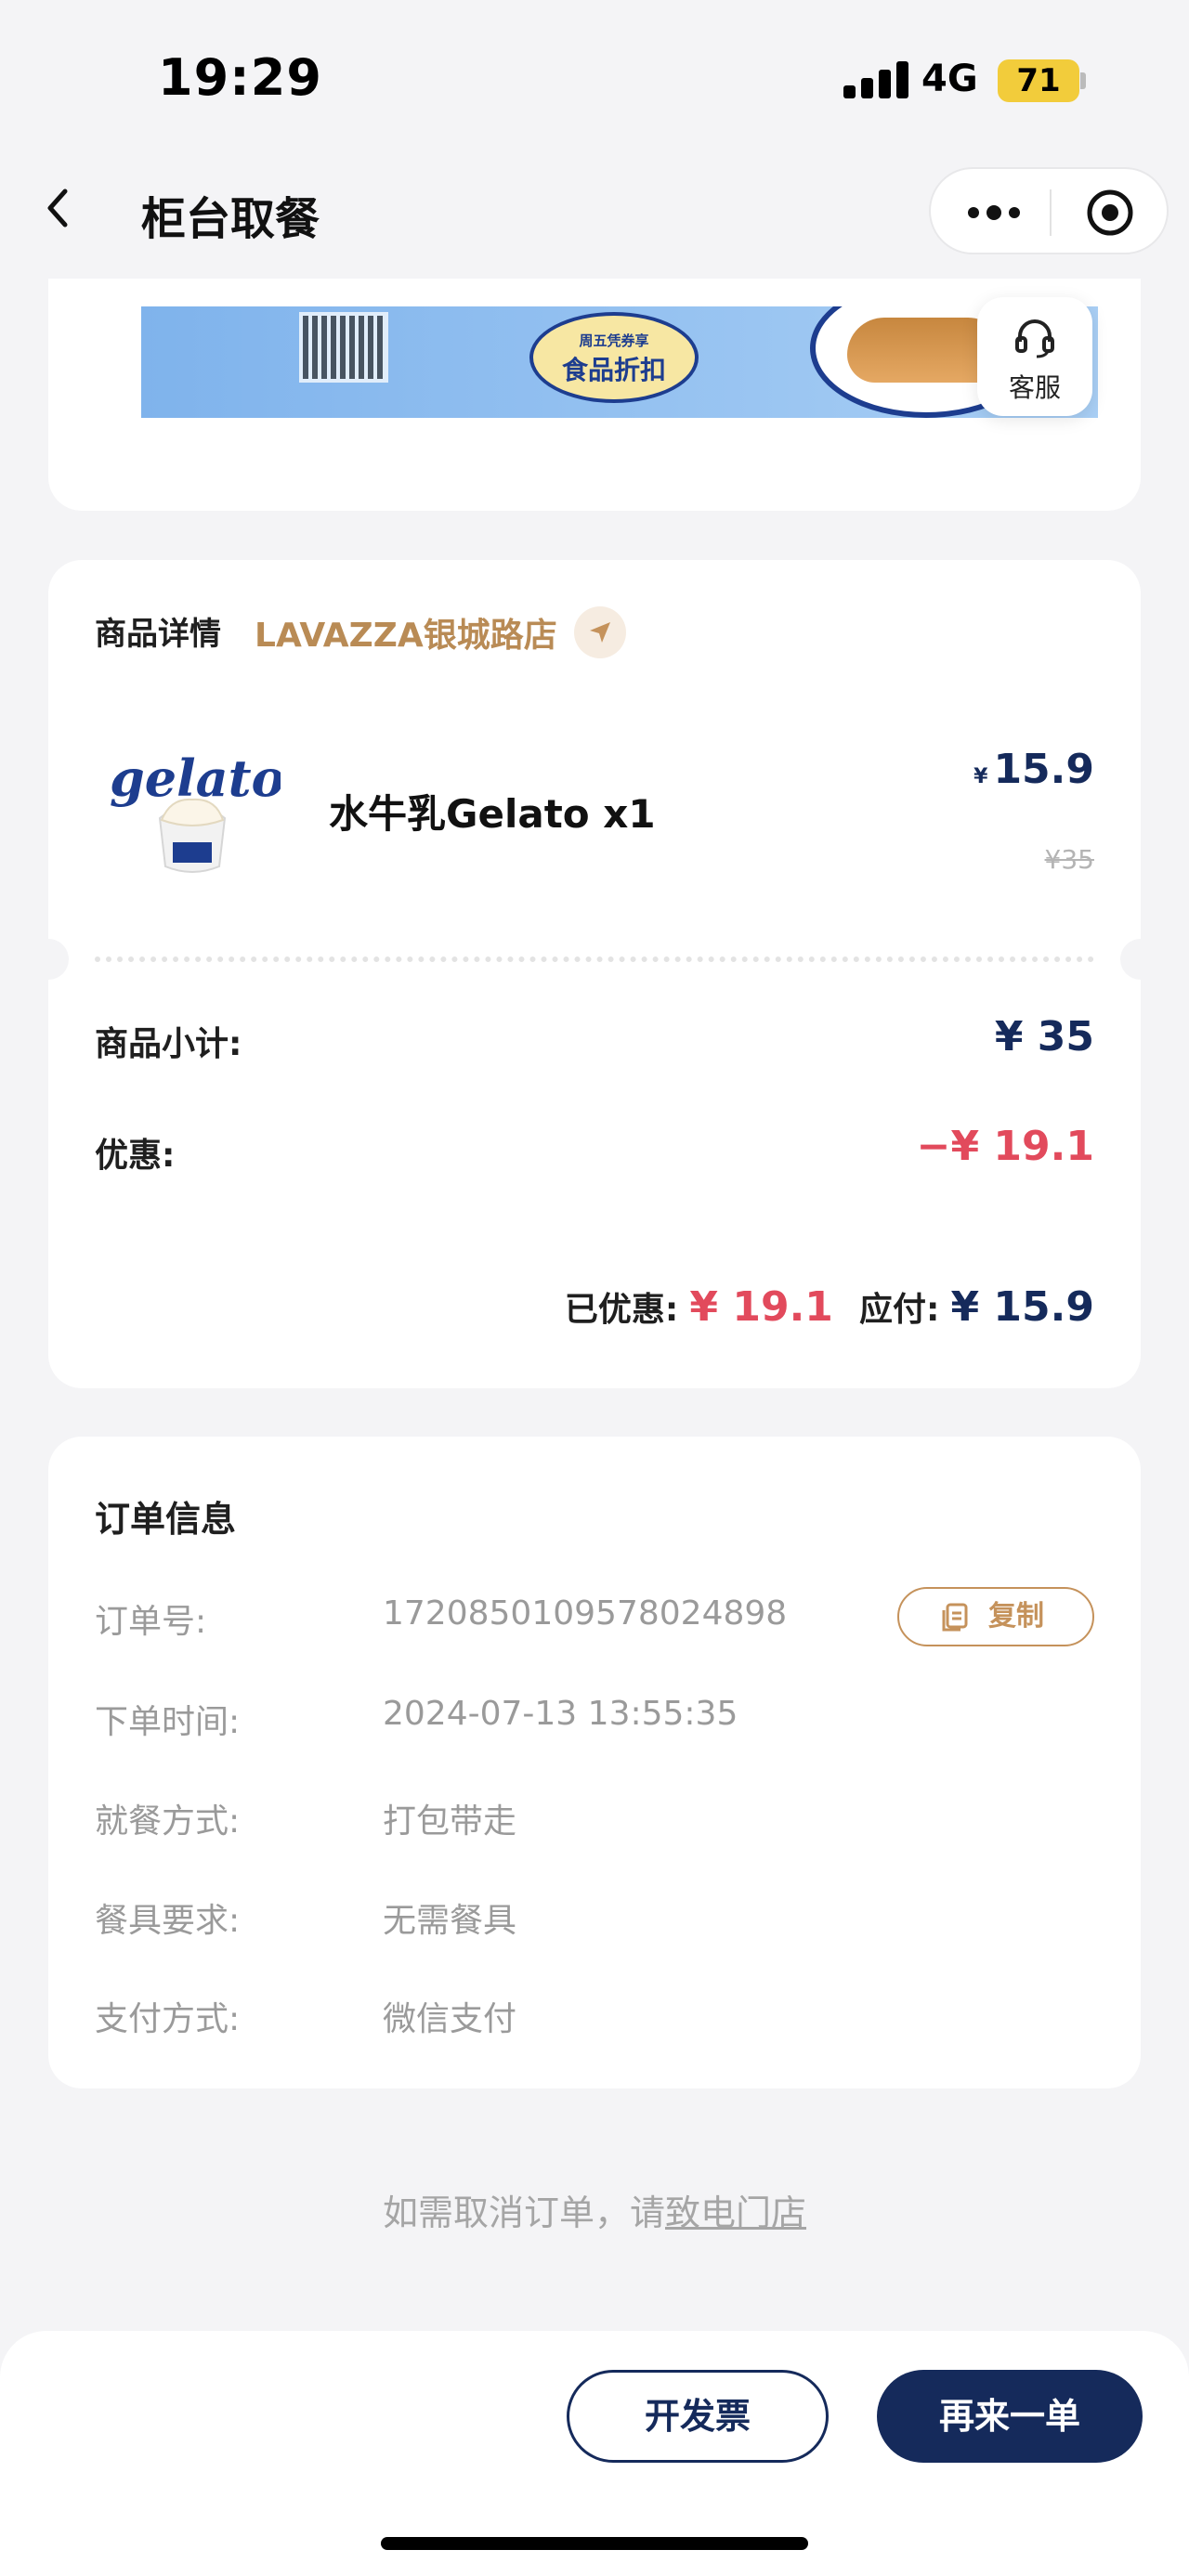  What do you see at coordinates (1016, 1617) in the screenshot?
I see `copy-label: 复制` at bounding box center [1016, 1617].